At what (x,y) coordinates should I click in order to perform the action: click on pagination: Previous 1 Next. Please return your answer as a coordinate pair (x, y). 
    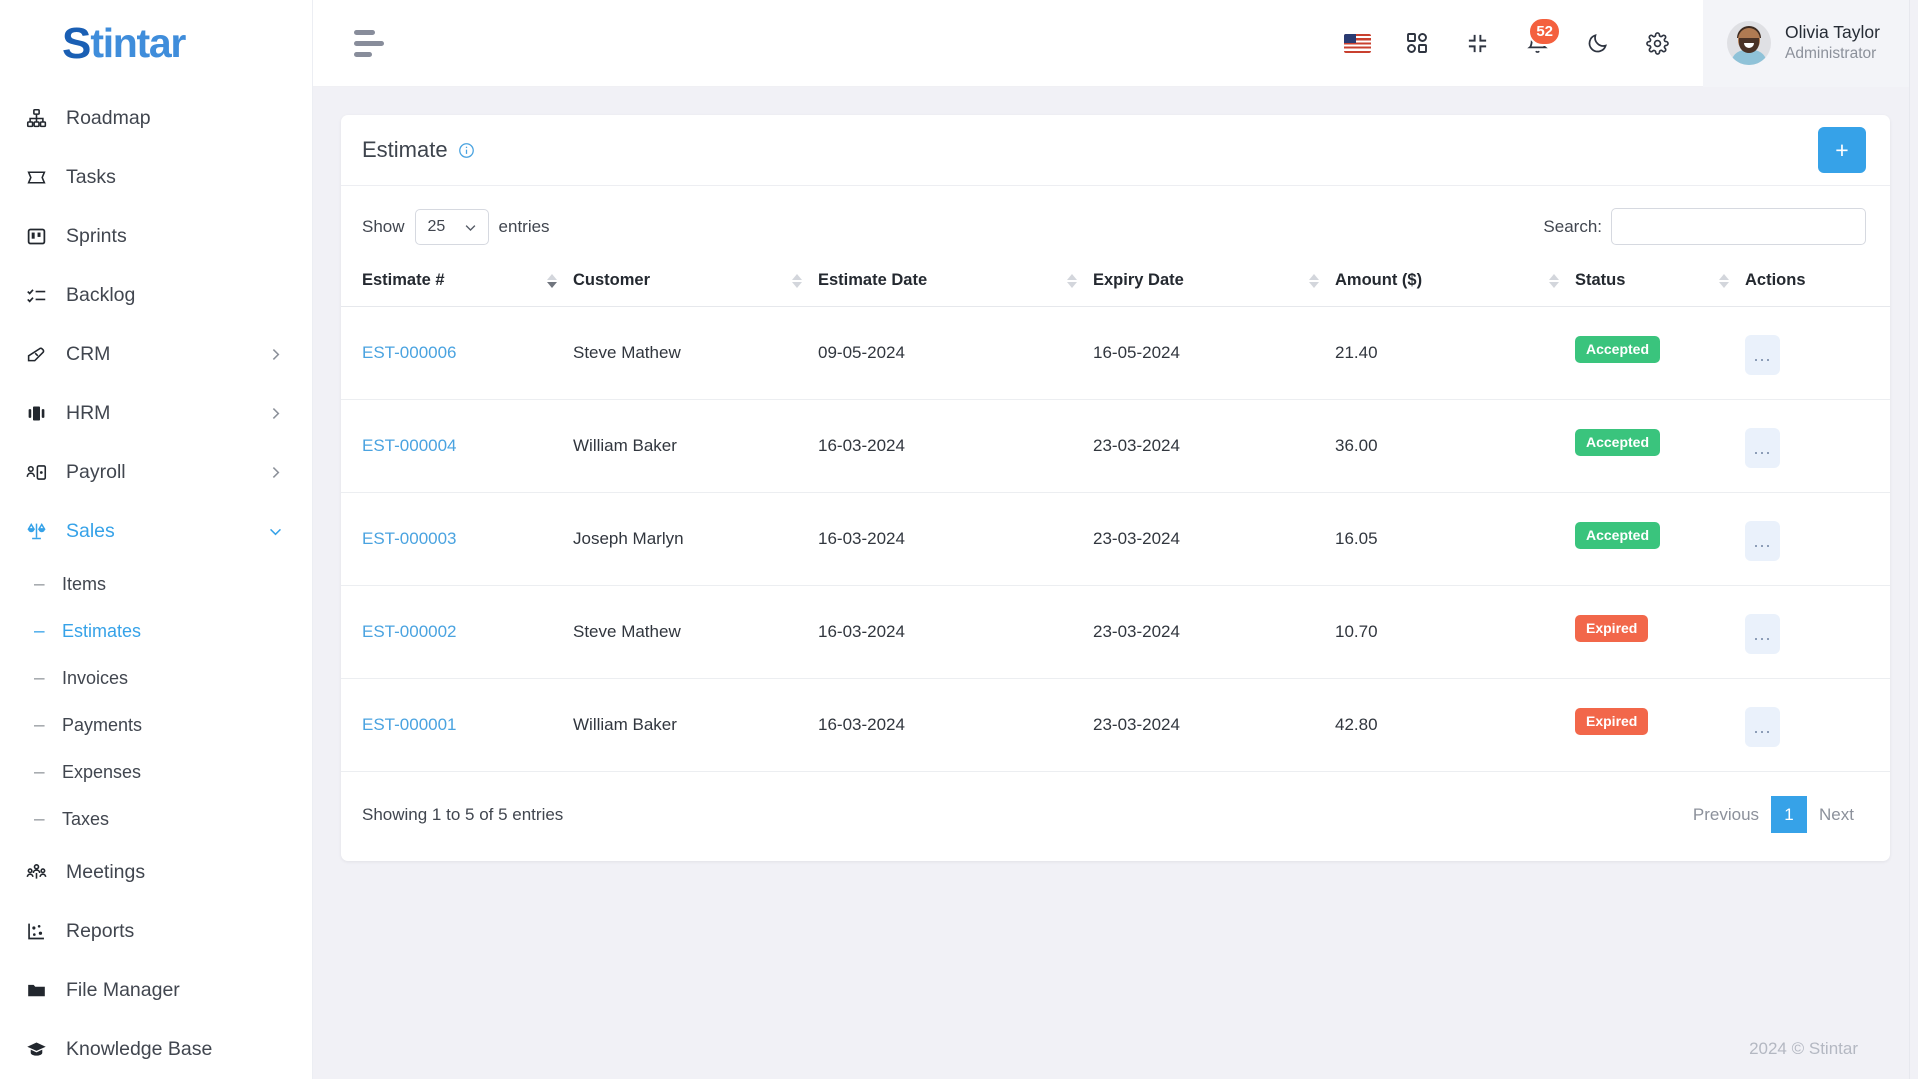
    Looking at the image, I should click on (1773, 814).